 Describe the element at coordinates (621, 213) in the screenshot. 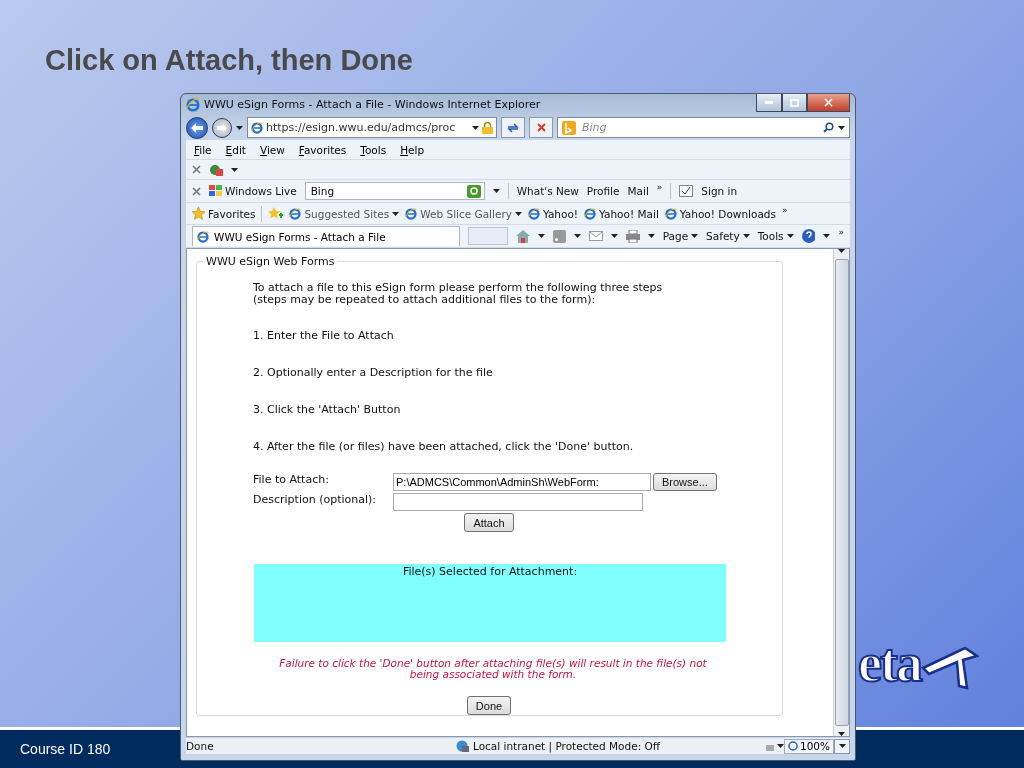

I see `favorites-link: Yahoo! Mail` at that location.